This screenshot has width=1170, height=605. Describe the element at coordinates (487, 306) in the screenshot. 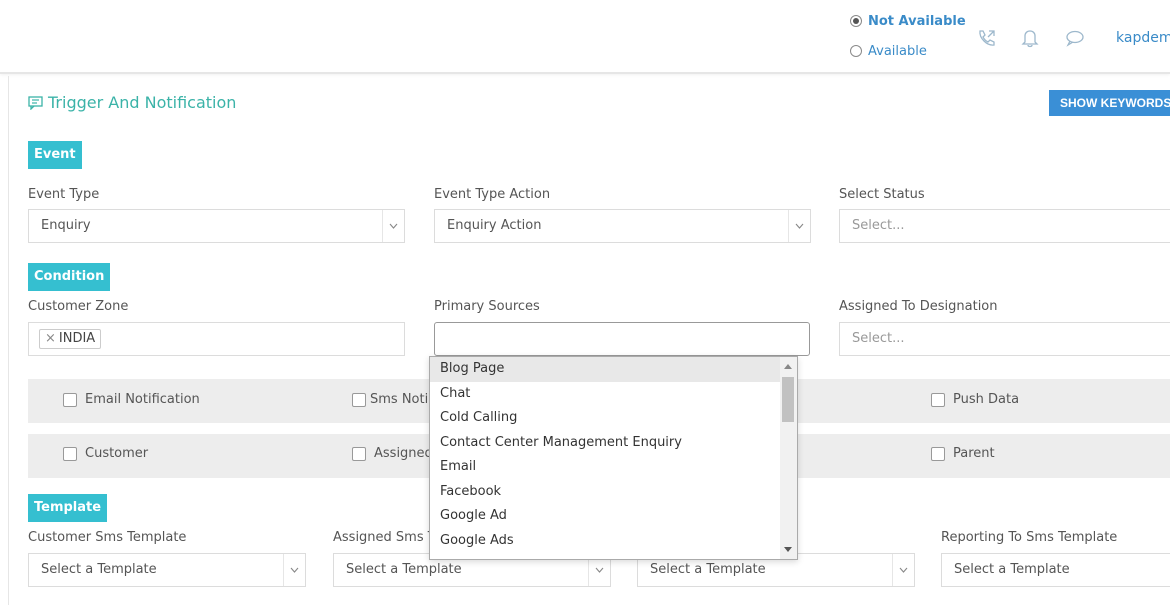

I see `primary-sources-label: Primary Sources` at that location.